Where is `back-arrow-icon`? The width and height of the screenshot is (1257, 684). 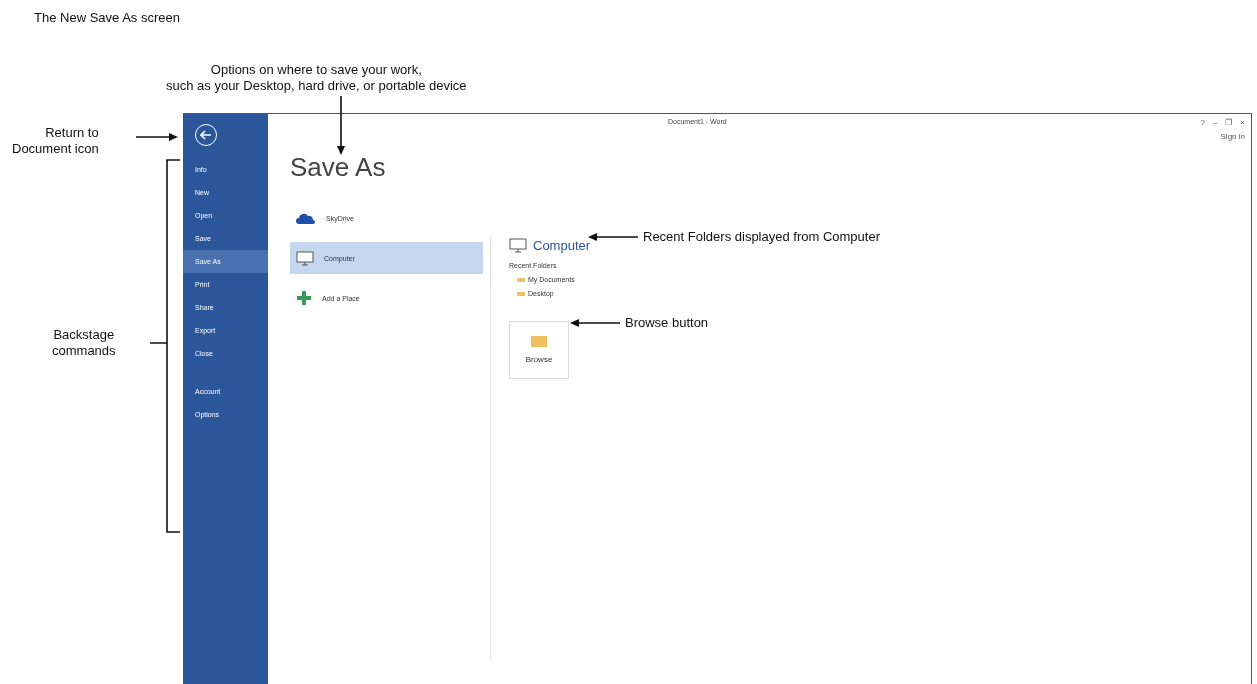
back-arrow-icon is located at coordinates (206, 135).